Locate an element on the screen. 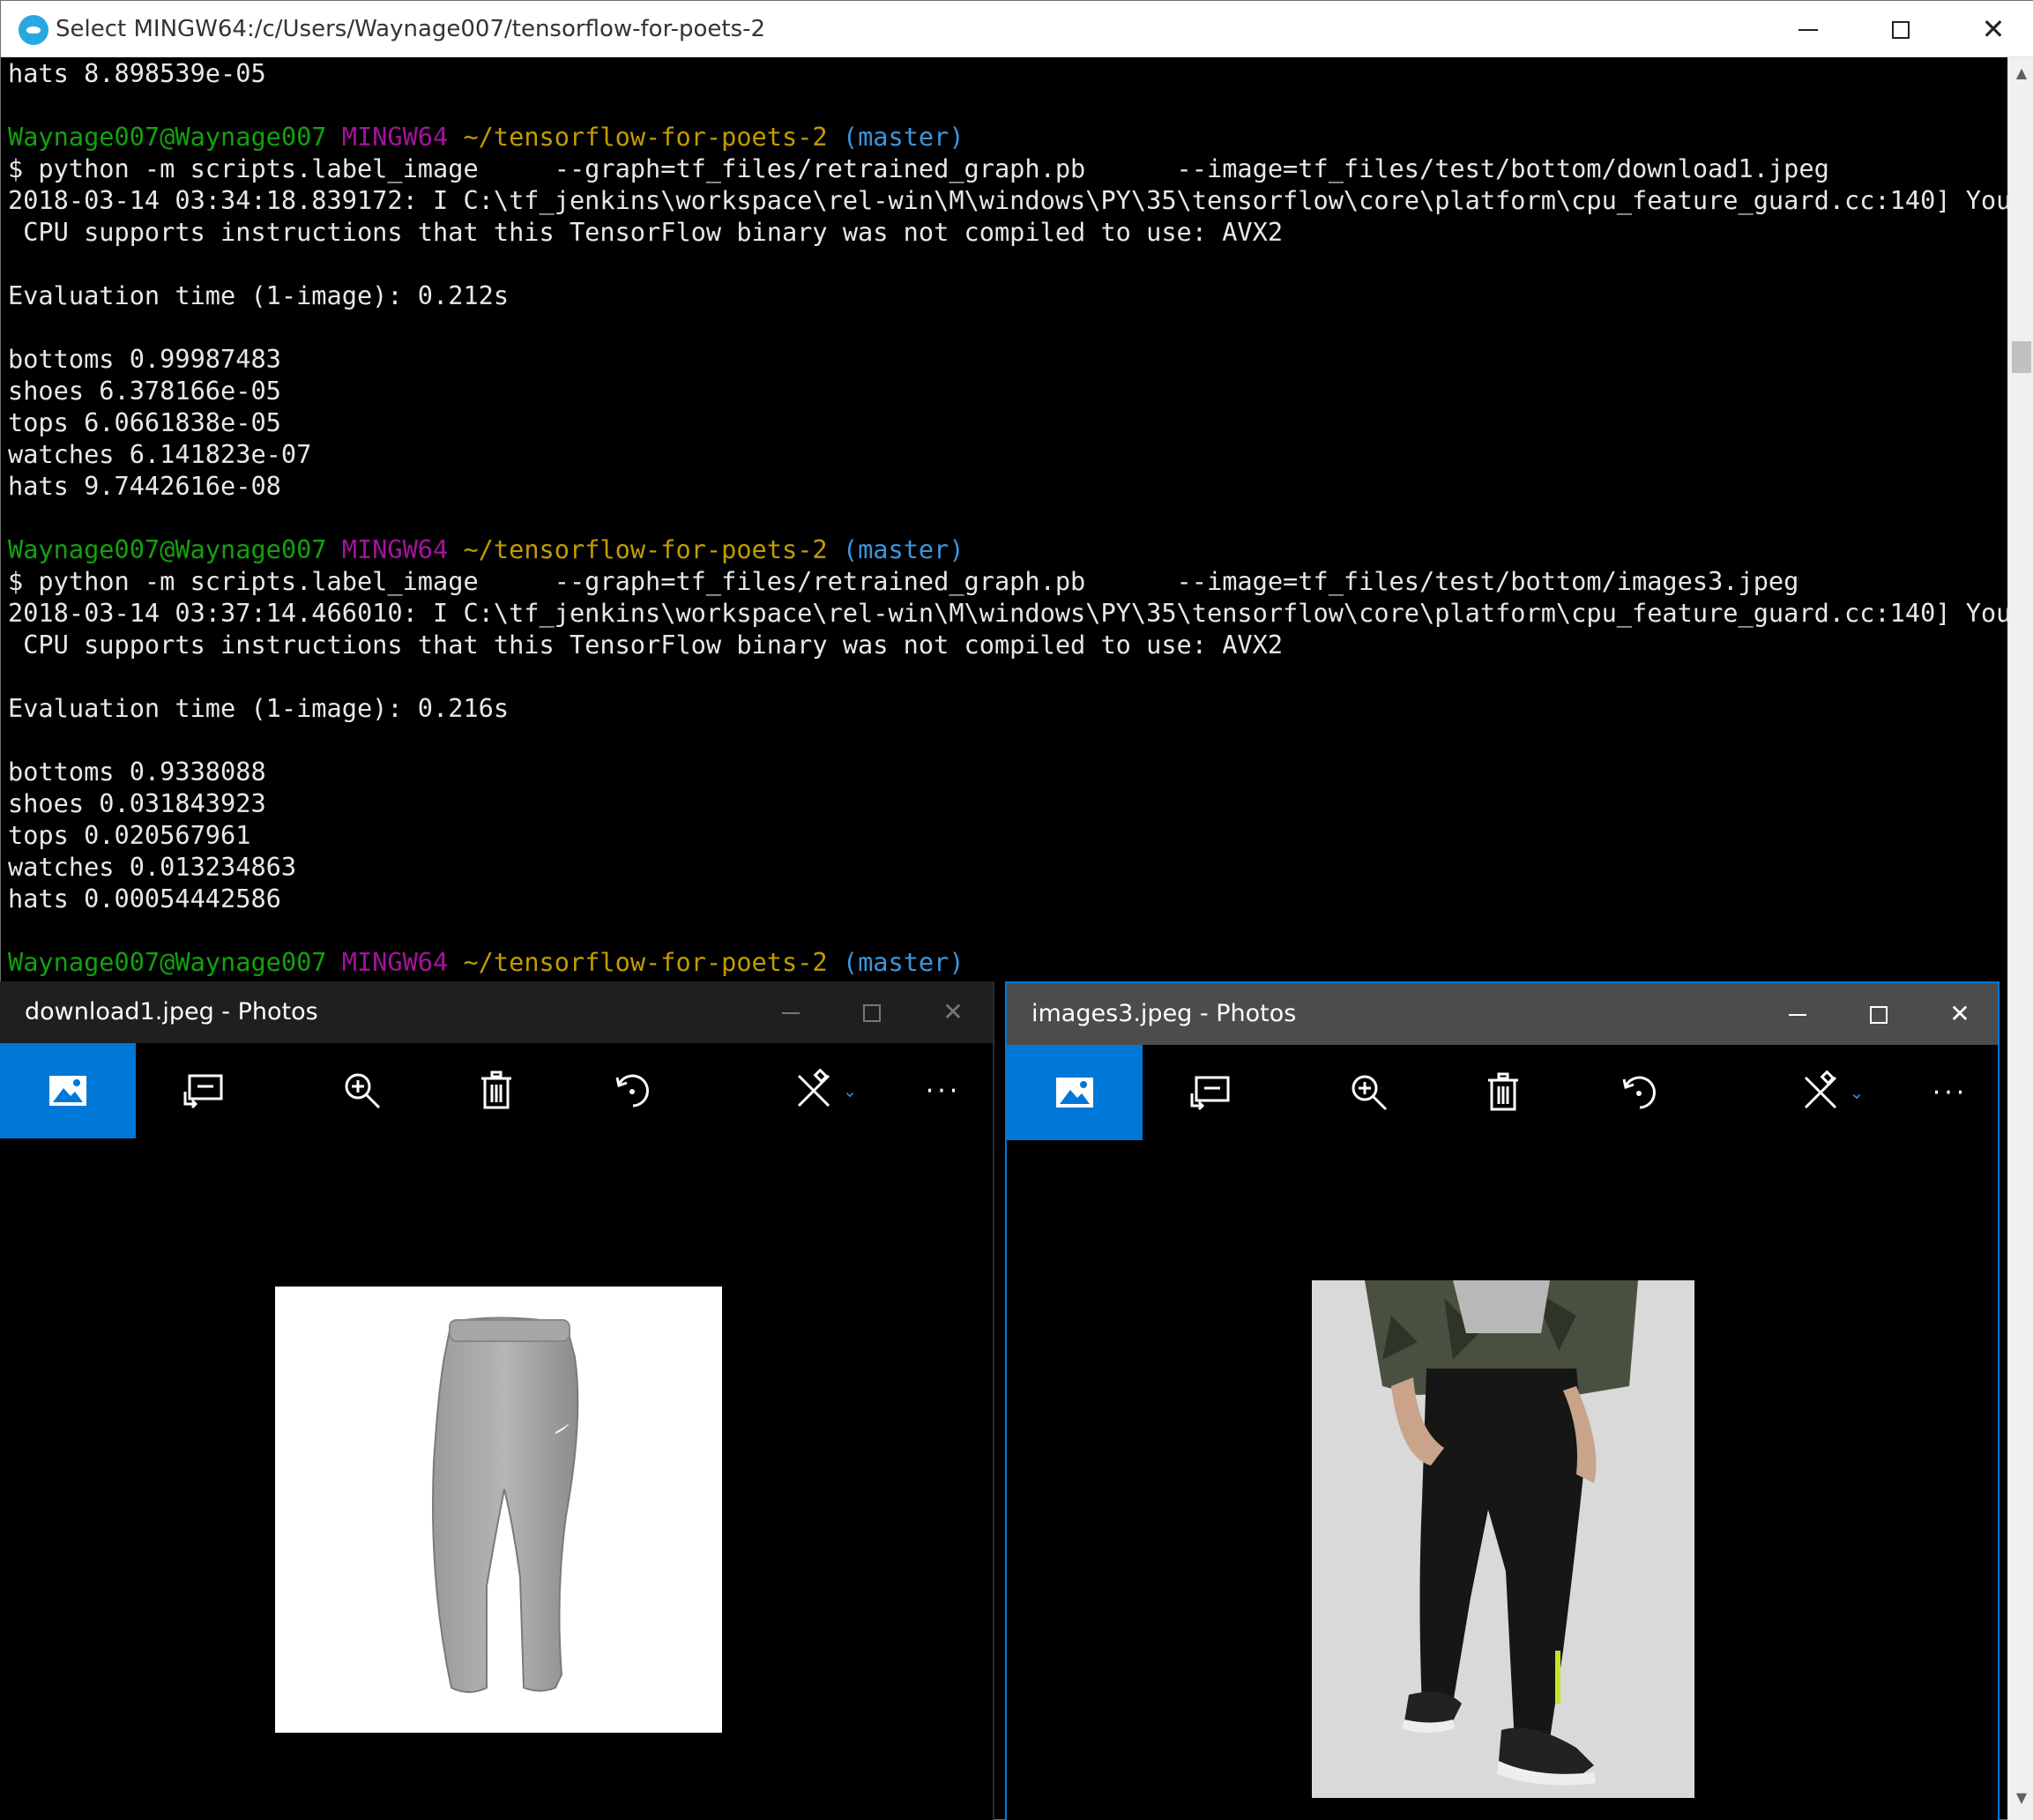 The height and width of the screenshot is (1820, 2033). terminal-line: watches 0.013234863 is located at coordinates (152, 867).